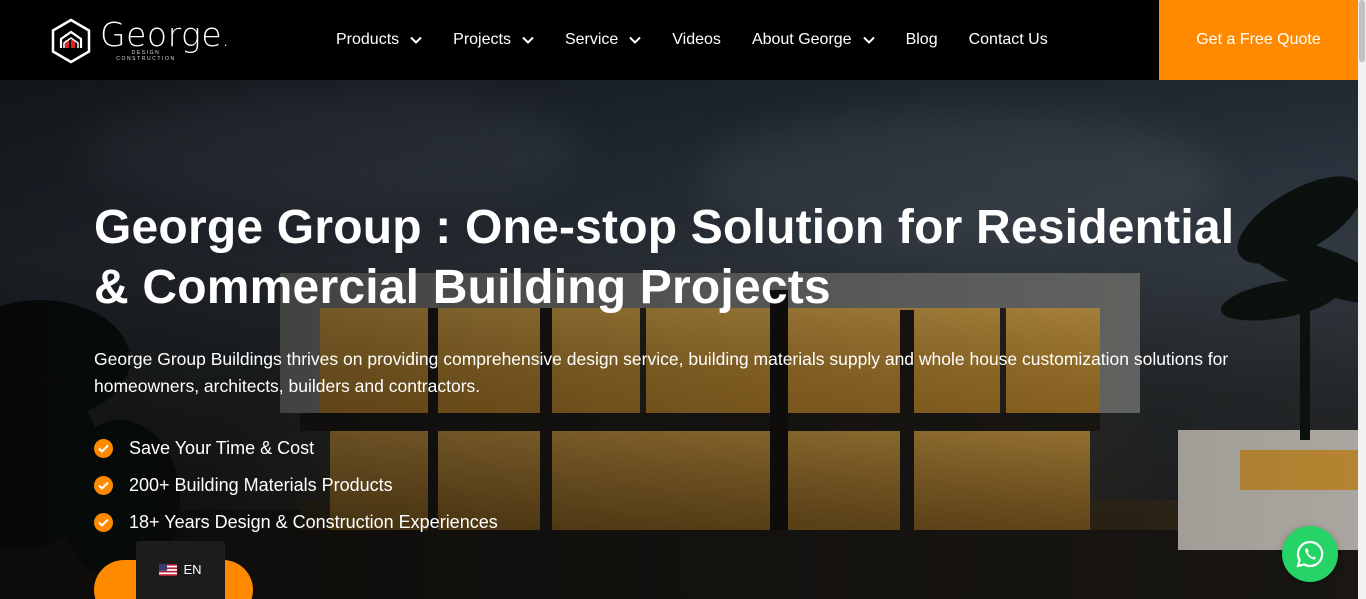  I want to click on nav-item-blog: Blog, so click(922, 40).